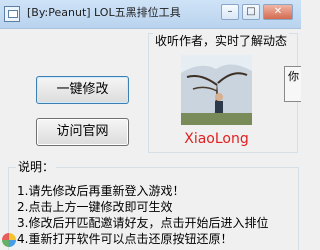  Describe the element at coordinates (143, 223) in the screenshot. I see `note-item: 3.修改后开匹配邀请好友，点击开始后进入排位` at that location.